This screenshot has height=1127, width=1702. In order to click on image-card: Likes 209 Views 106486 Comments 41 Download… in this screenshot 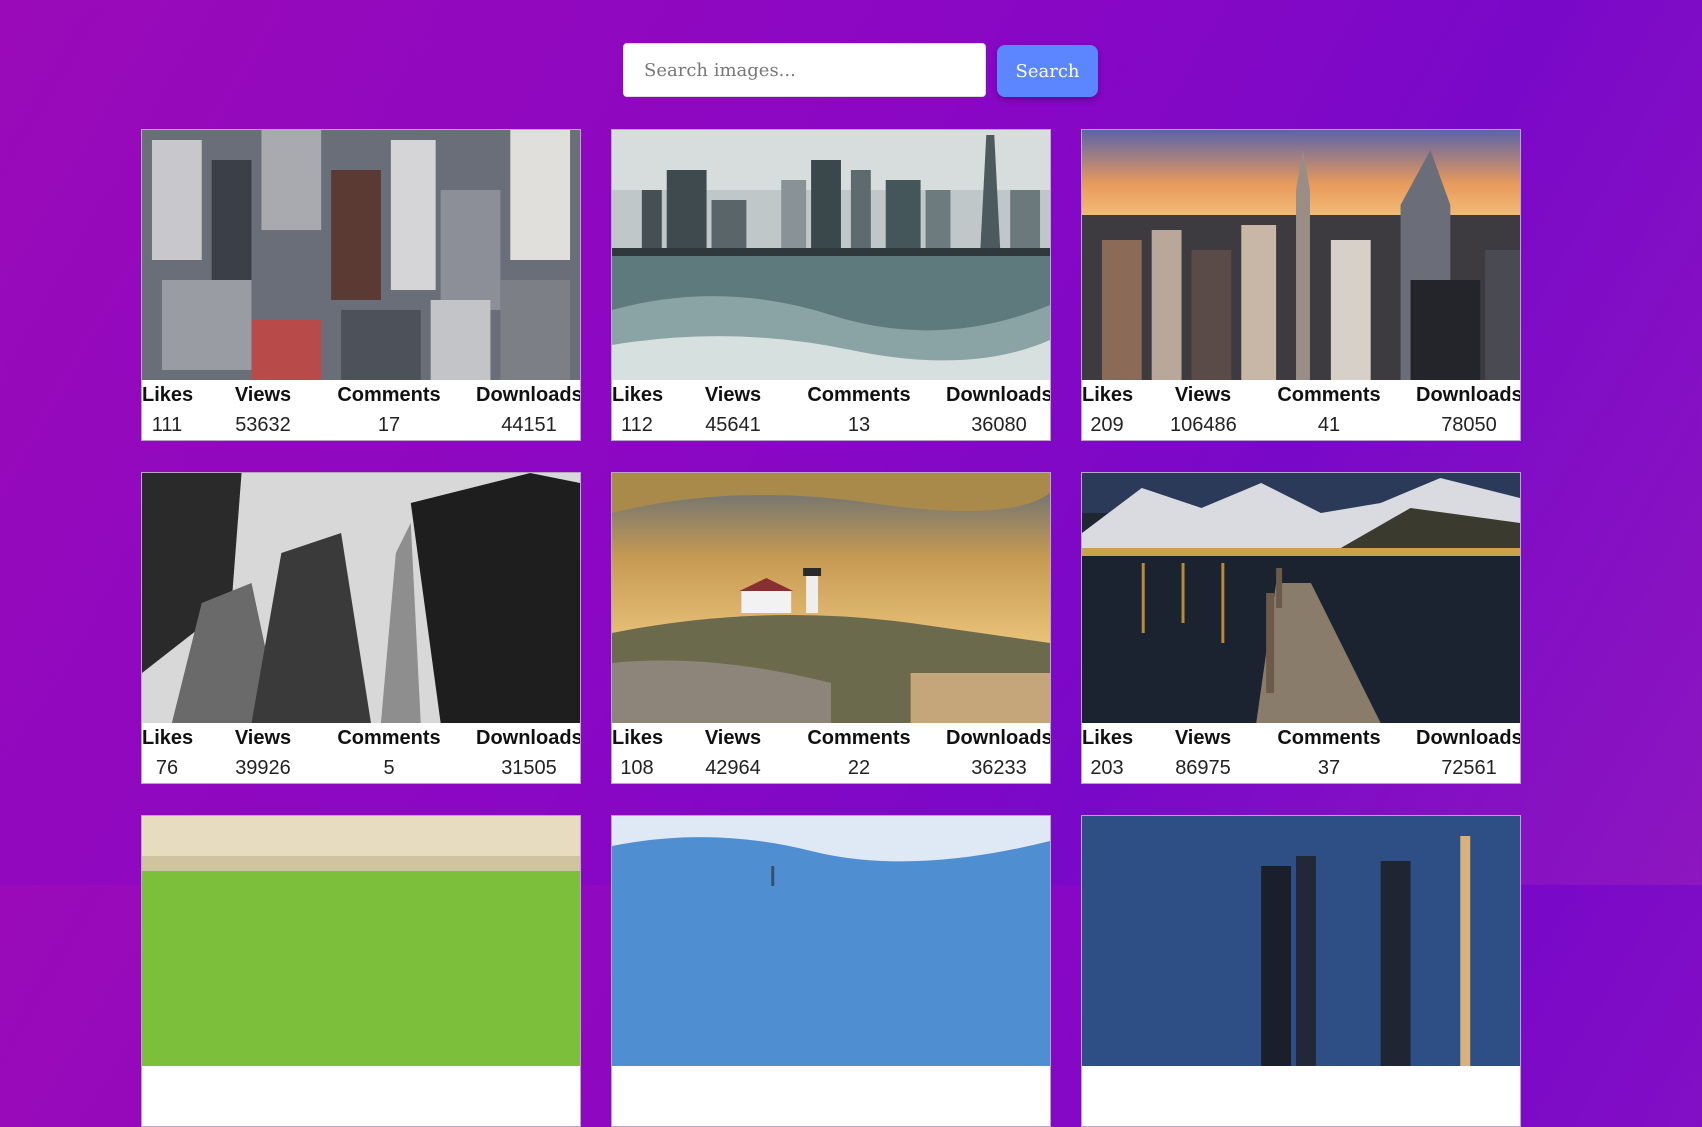, I will do `click(1301, 285)`.